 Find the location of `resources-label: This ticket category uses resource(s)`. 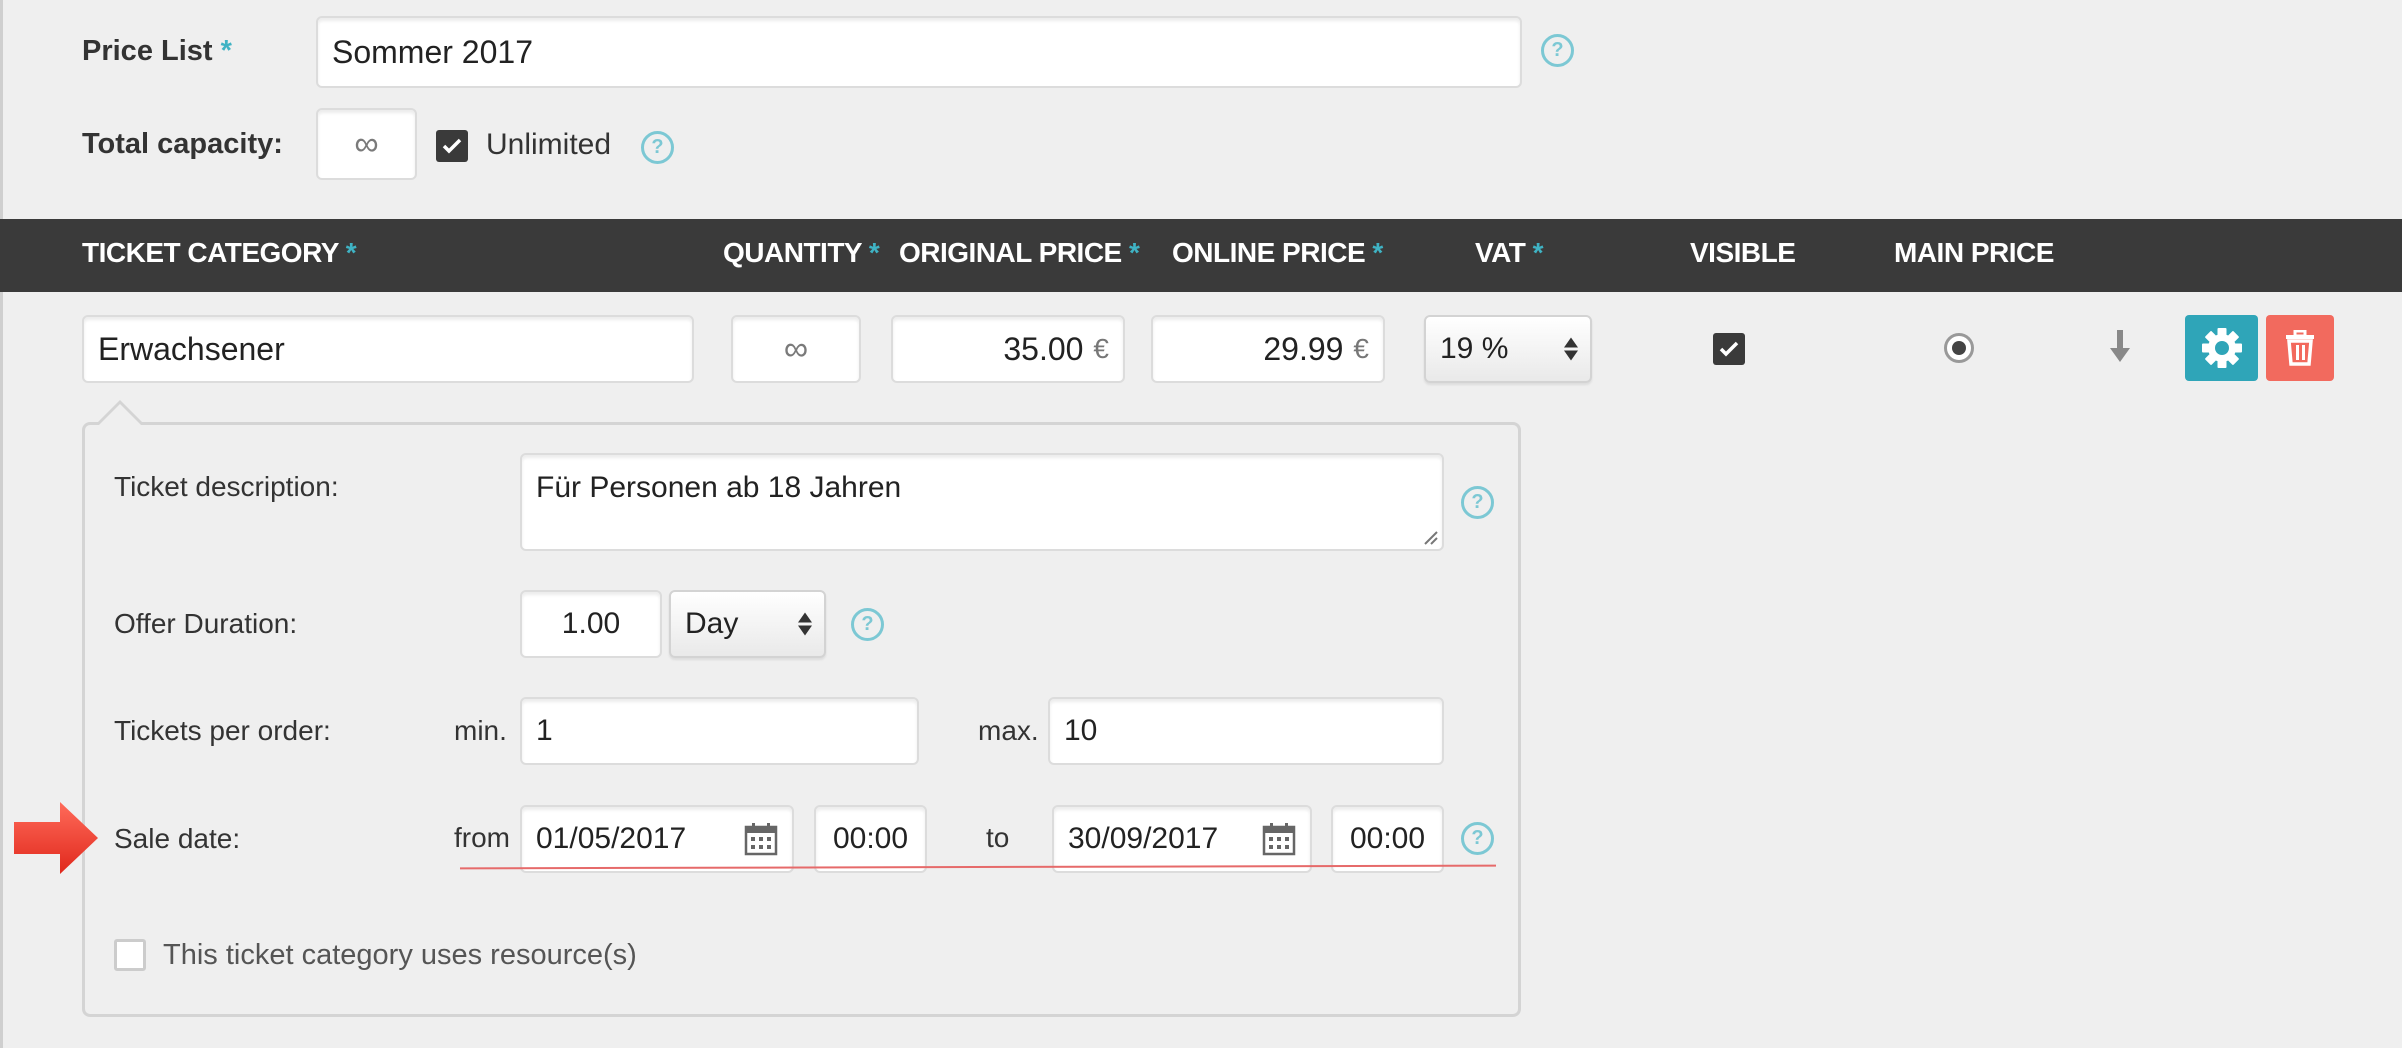

resources-label: This ticket category uses resource(s) is located at coordinates (400, 955).